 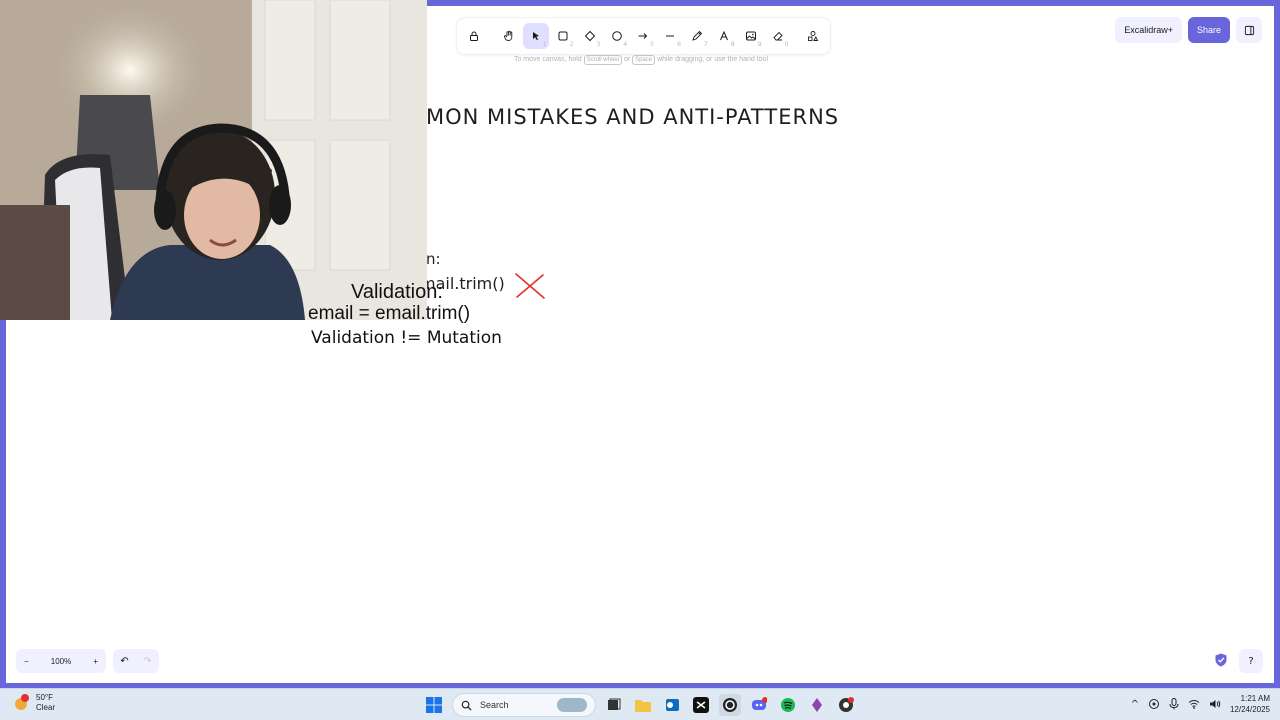 I want to click on hint-text: or, so click(x=627, y=59).